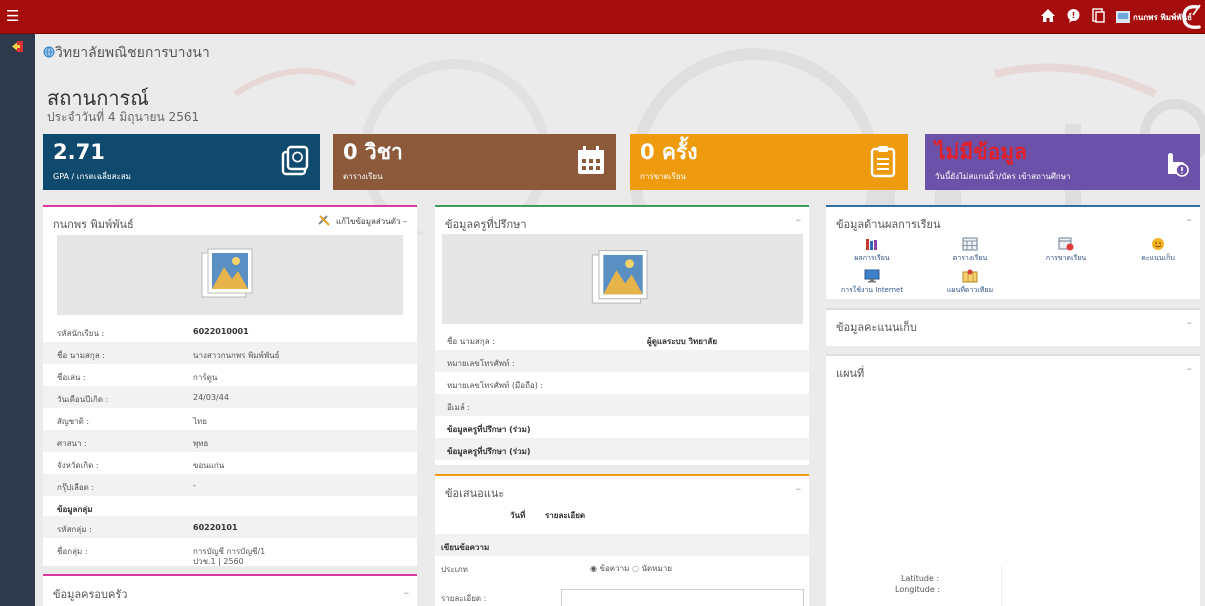 Image resolution: width=1205 pixels, height=606 pixels. What do you see at coordinates (622, 339) in the screenshot?
I see `advisor-info-row: ชื่อ นามสกุล : ผู้ดูแลระบบ วิทยาลัย` at bounding box center [622, 339].